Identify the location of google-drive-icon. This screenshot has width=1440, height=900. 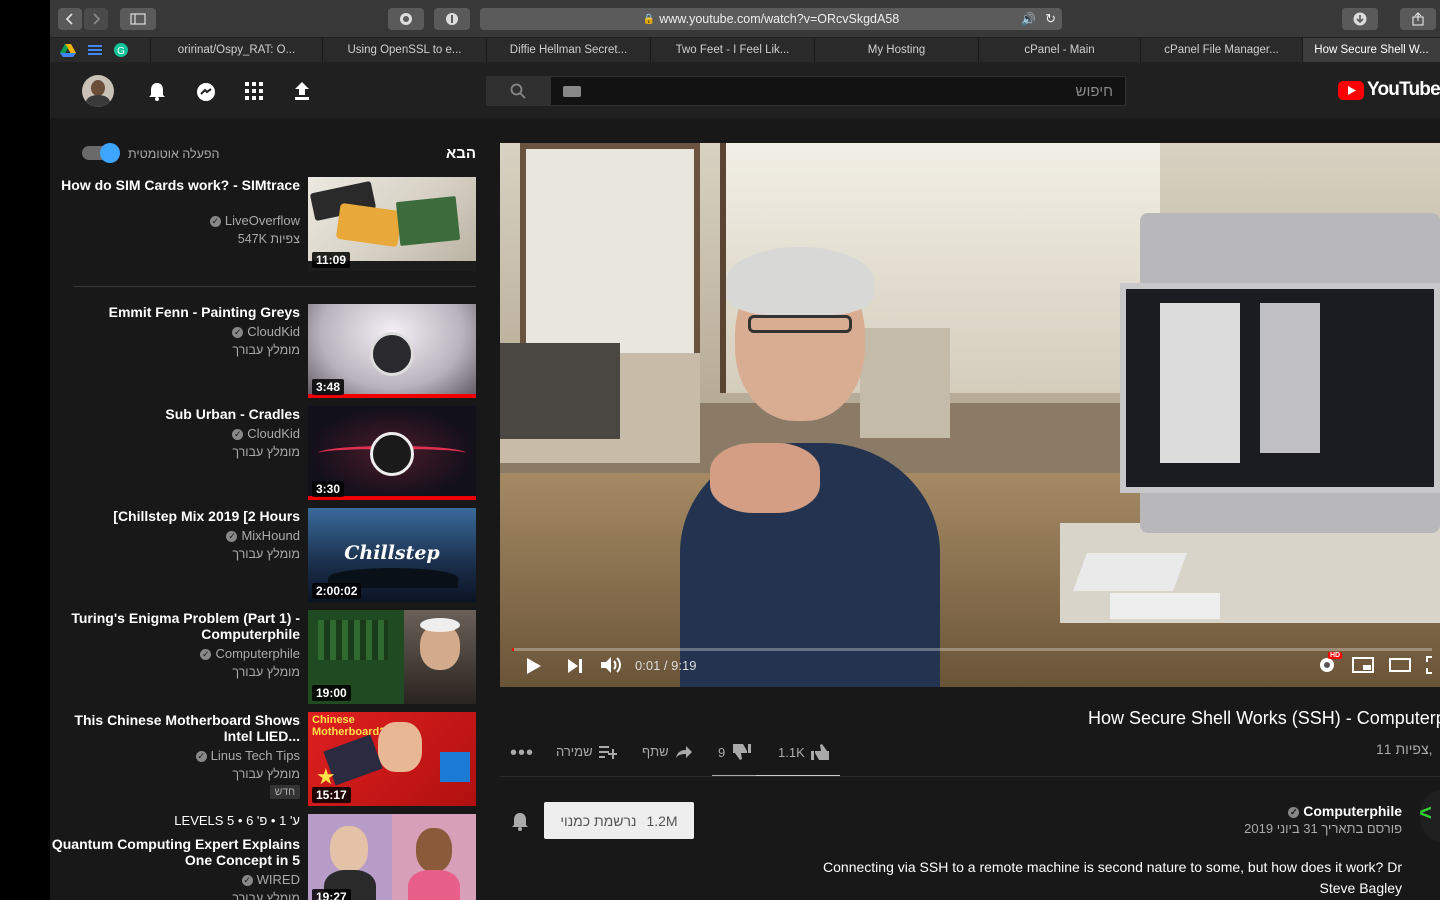
(68, 50).